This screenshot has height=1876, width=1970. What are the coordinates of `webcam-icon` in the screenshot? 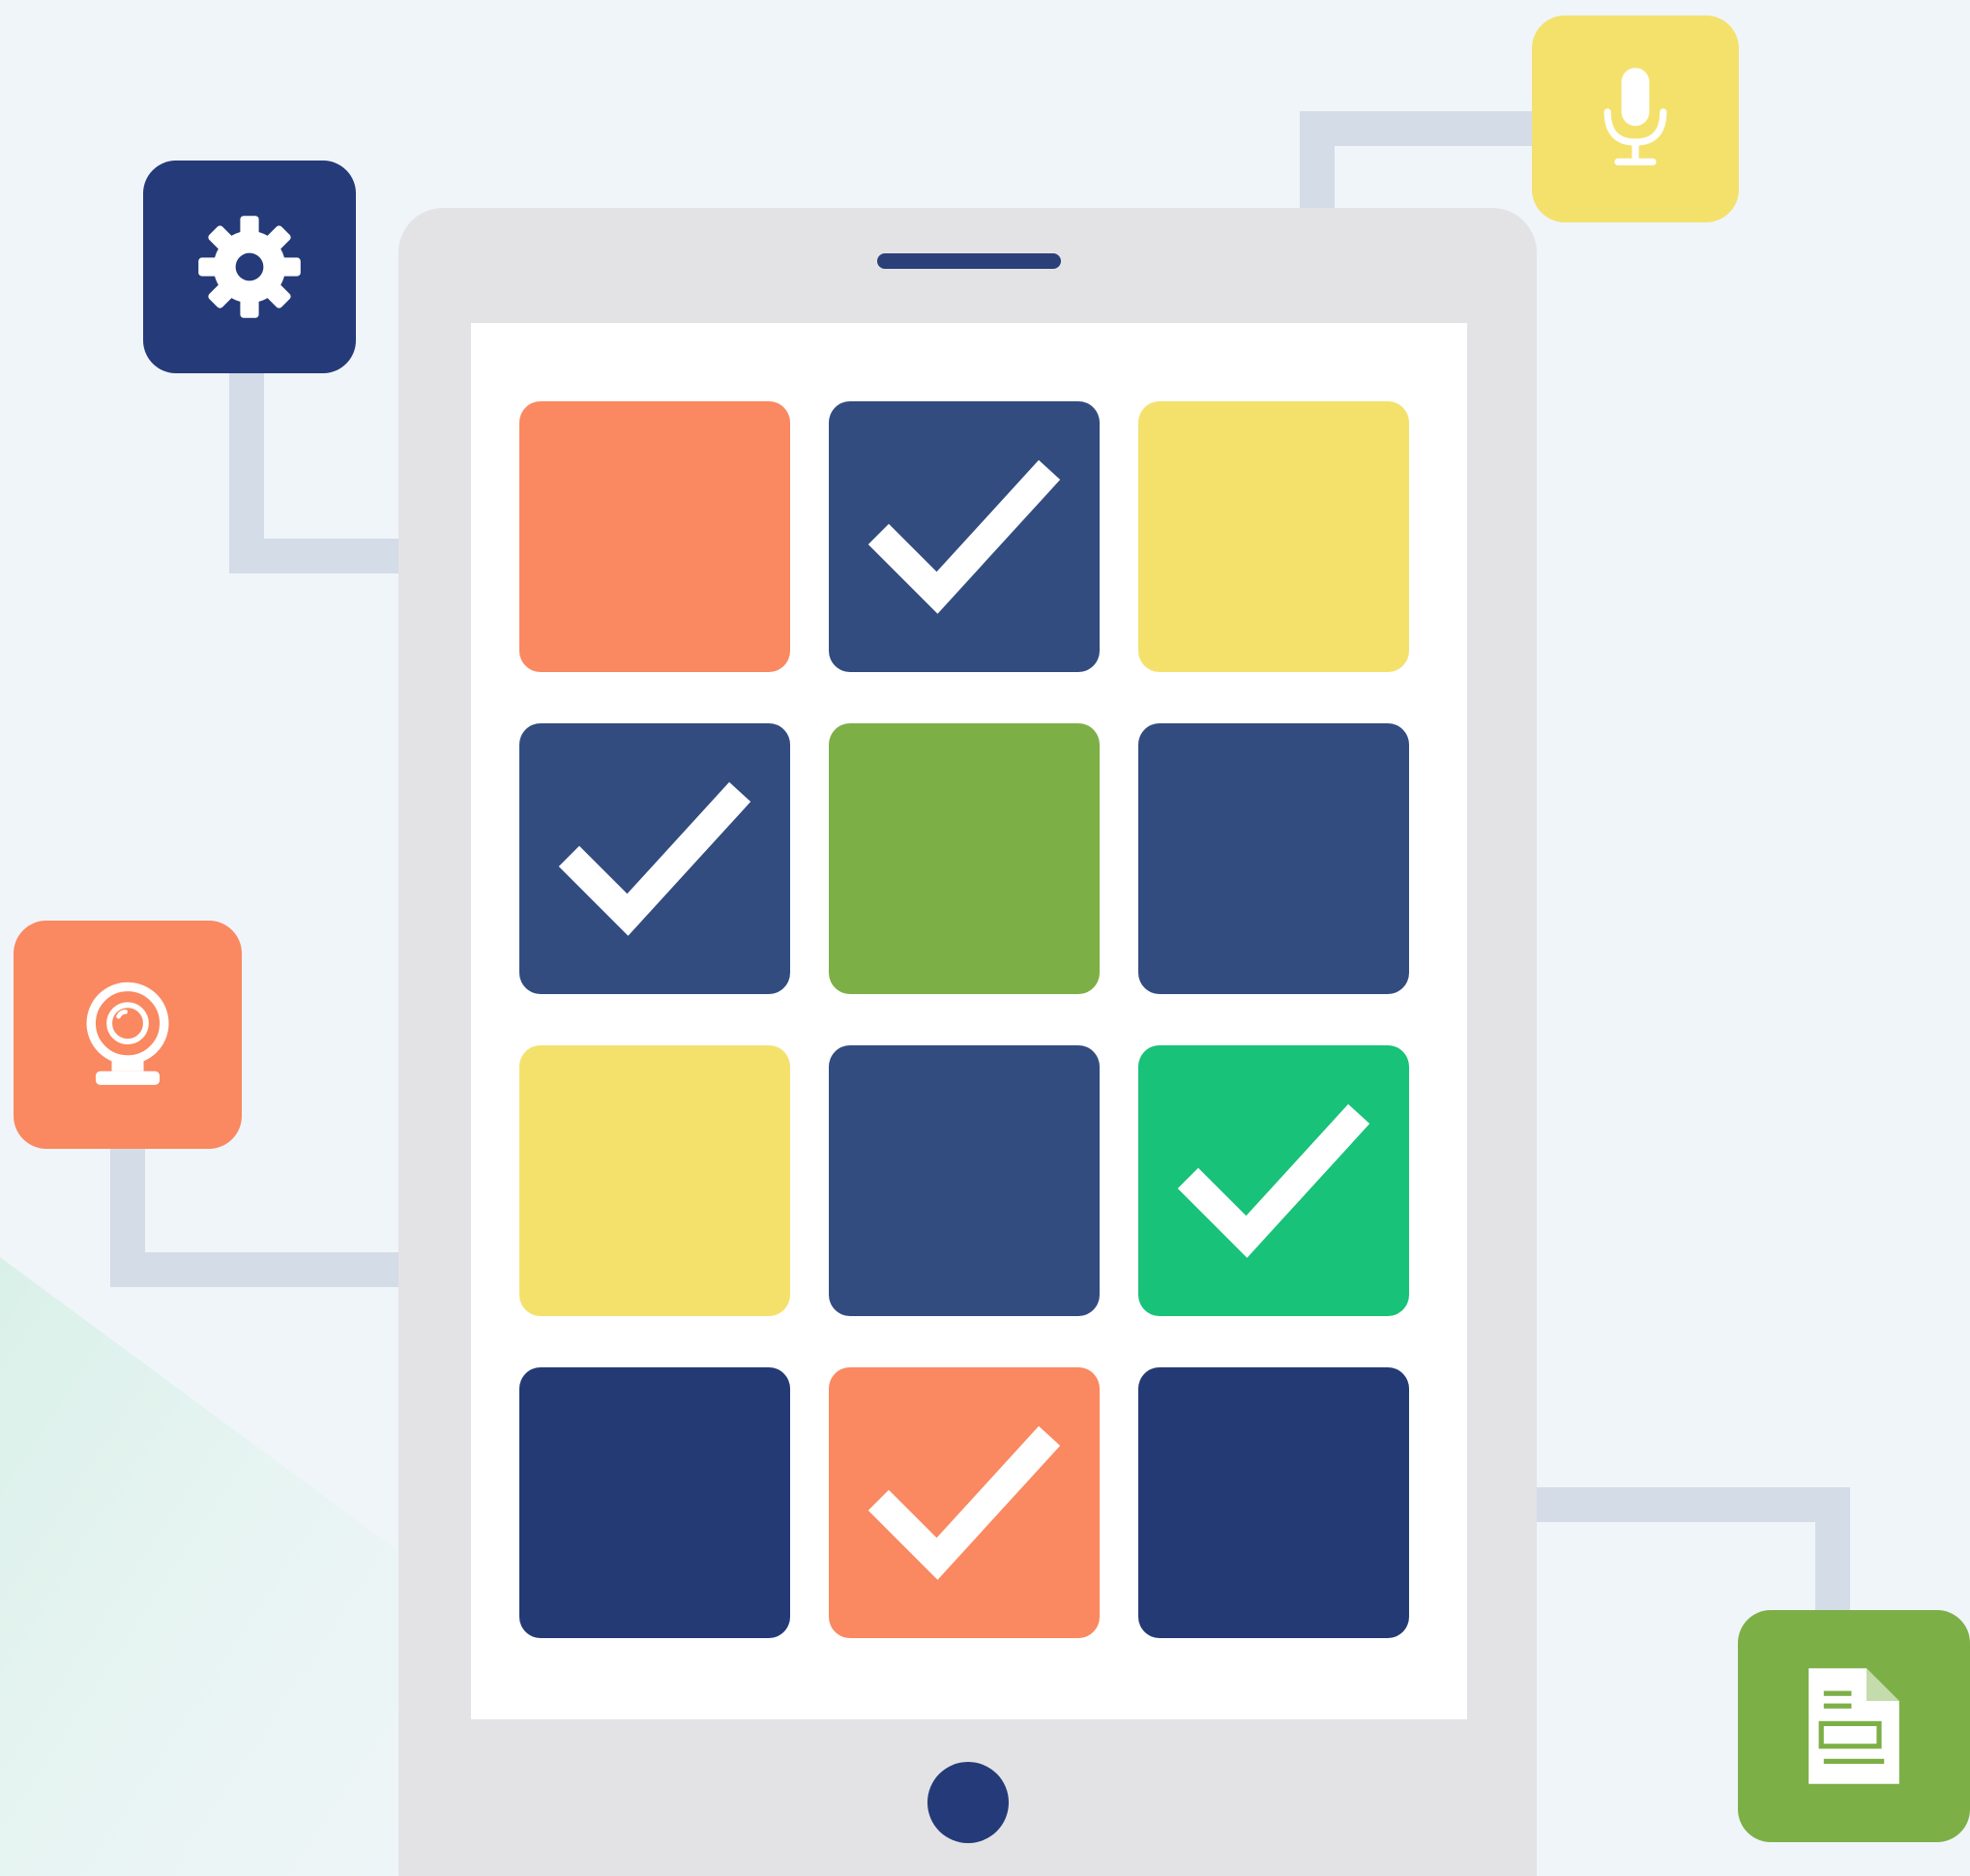 It's located at (127, 1033).